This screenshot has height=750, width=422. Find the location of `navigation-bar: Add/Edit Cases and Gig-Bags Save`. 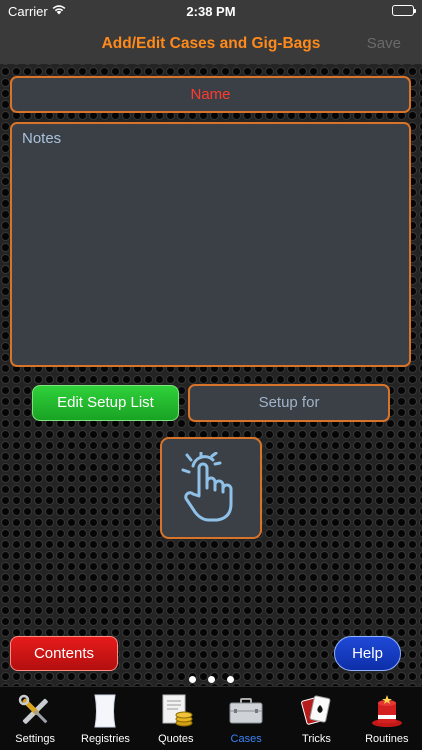

navigation-bar: Add/Edit Cases and Gig-Bags Save is located at coordinates (211, 44).